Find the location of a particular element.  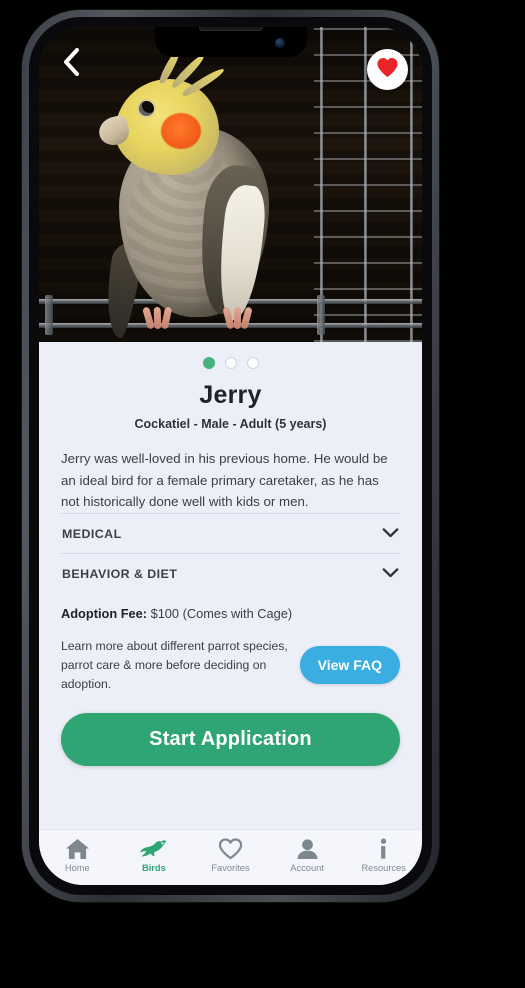

nav-item-home: Home is located at coordinates (77, 855).